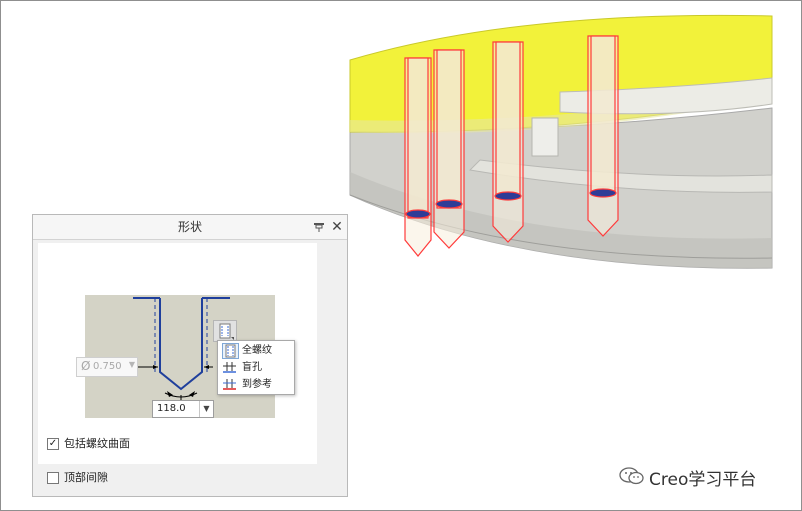 Image resolution: width=802 pixels, height=511 pixels. I want to click on drill-angle-field: 118.0 ▼, so click(183, 409).